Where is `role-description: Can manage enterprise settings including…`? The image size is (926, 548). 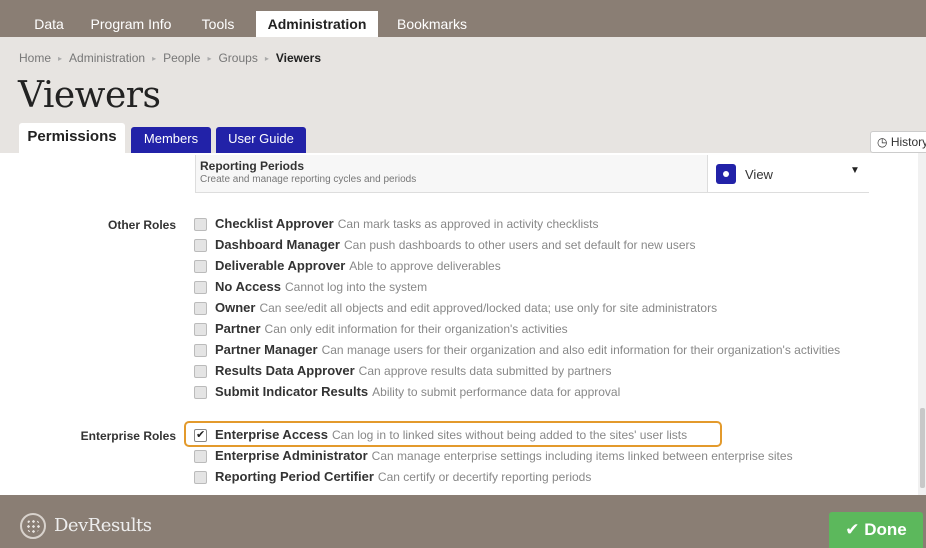
role-description: Can manage enterprise settings including… is located at coordinates (582, 456).